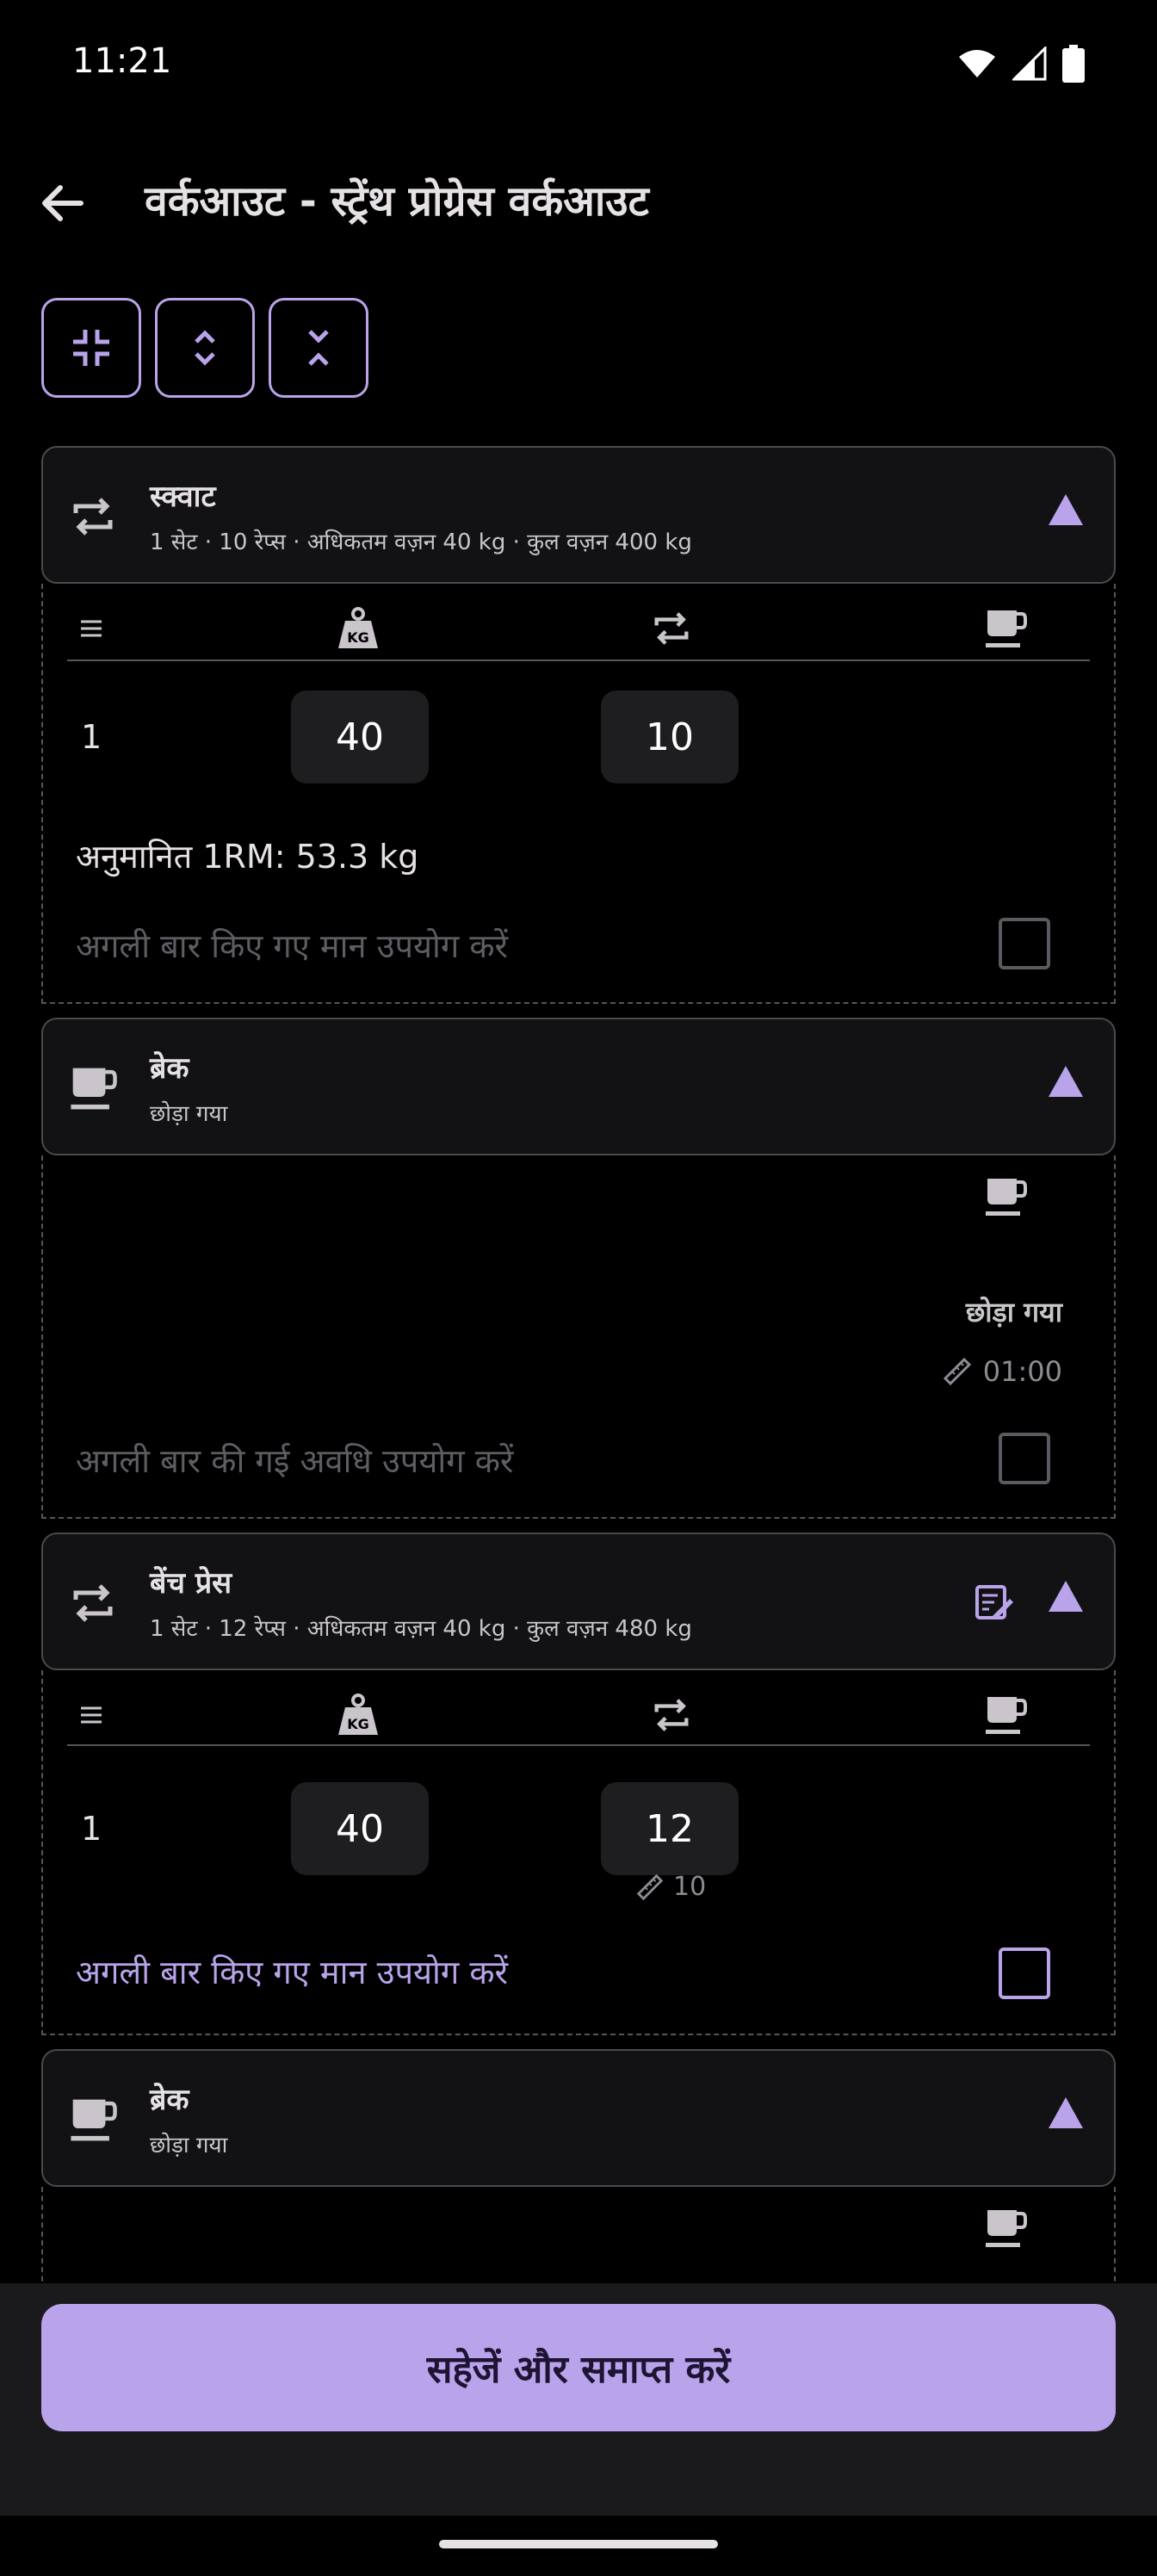  I want to click on gesture-nav-handle, so click(579, 2544).